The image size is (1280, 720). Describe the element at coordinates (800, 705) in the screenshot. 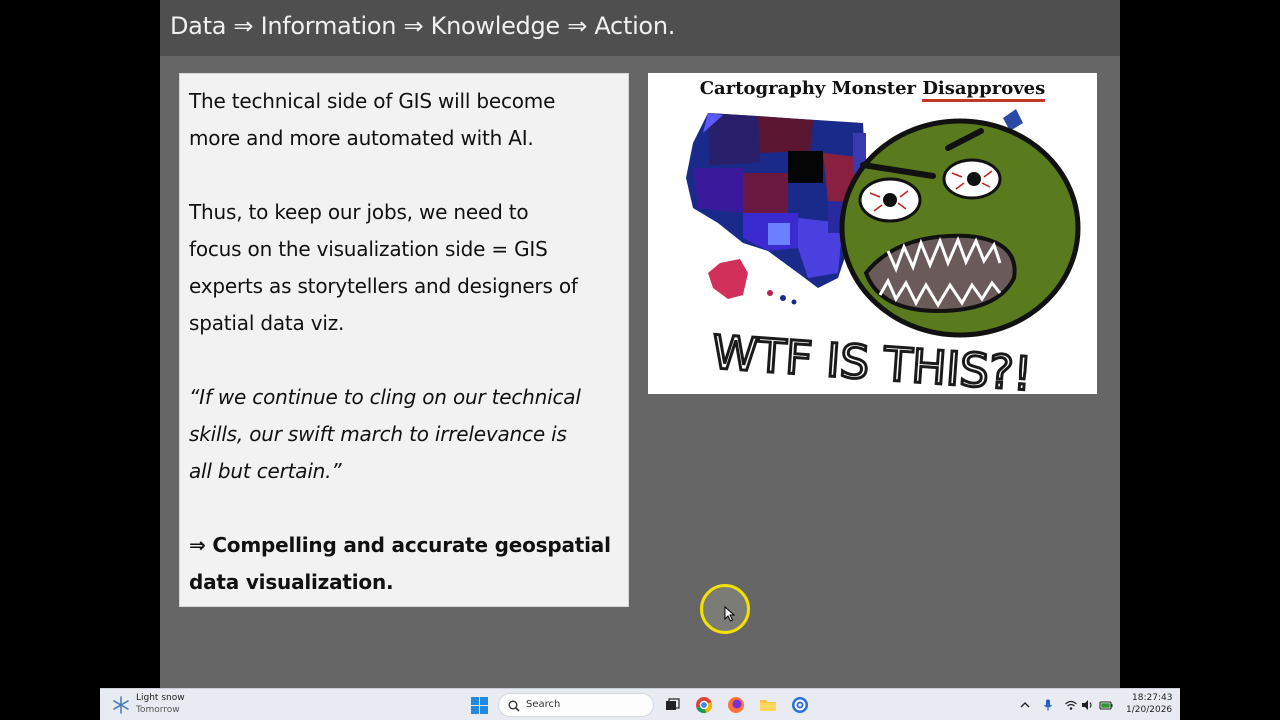

I see `active-app-icon` at that location.